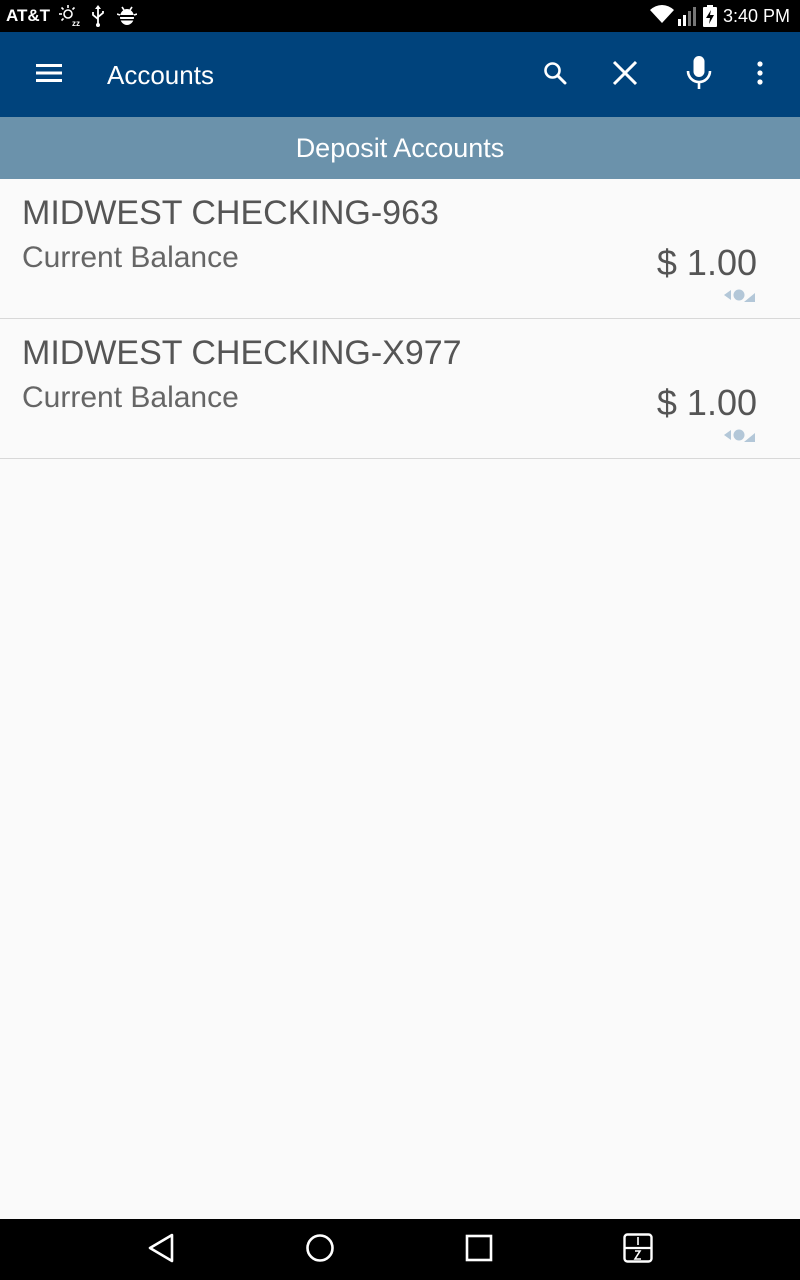 This screenshot has width=800, height=1280. I want to click on home-icon, so click(320, 1250).